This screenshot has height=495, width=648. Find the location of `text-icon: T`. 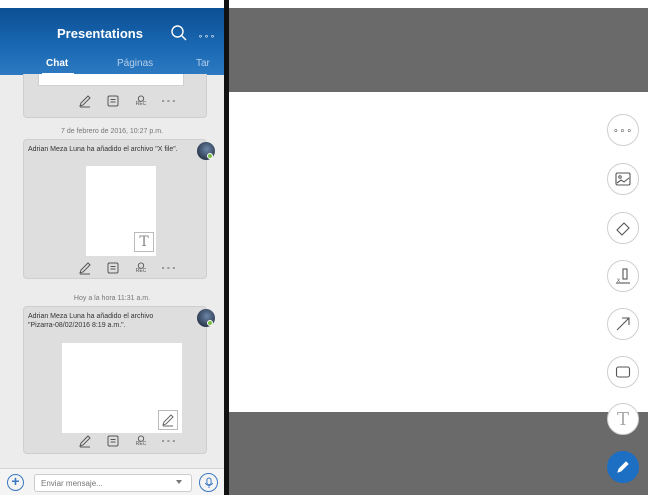

text-icon: T is located at coordinates (622, 419).